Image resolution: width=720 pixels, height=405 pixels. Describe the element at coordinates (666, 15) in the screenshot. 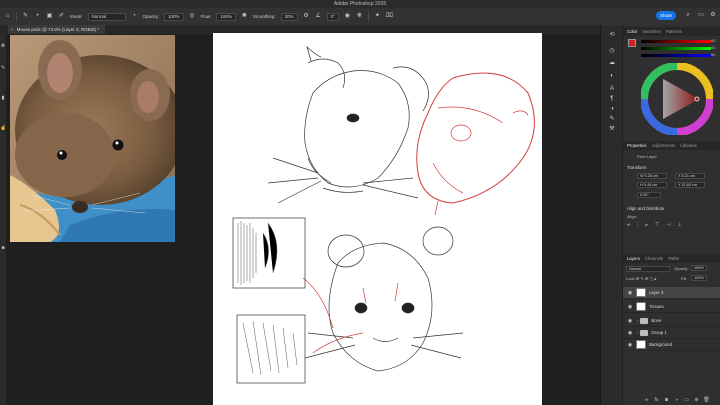

I see `share-button: Share` at that location.